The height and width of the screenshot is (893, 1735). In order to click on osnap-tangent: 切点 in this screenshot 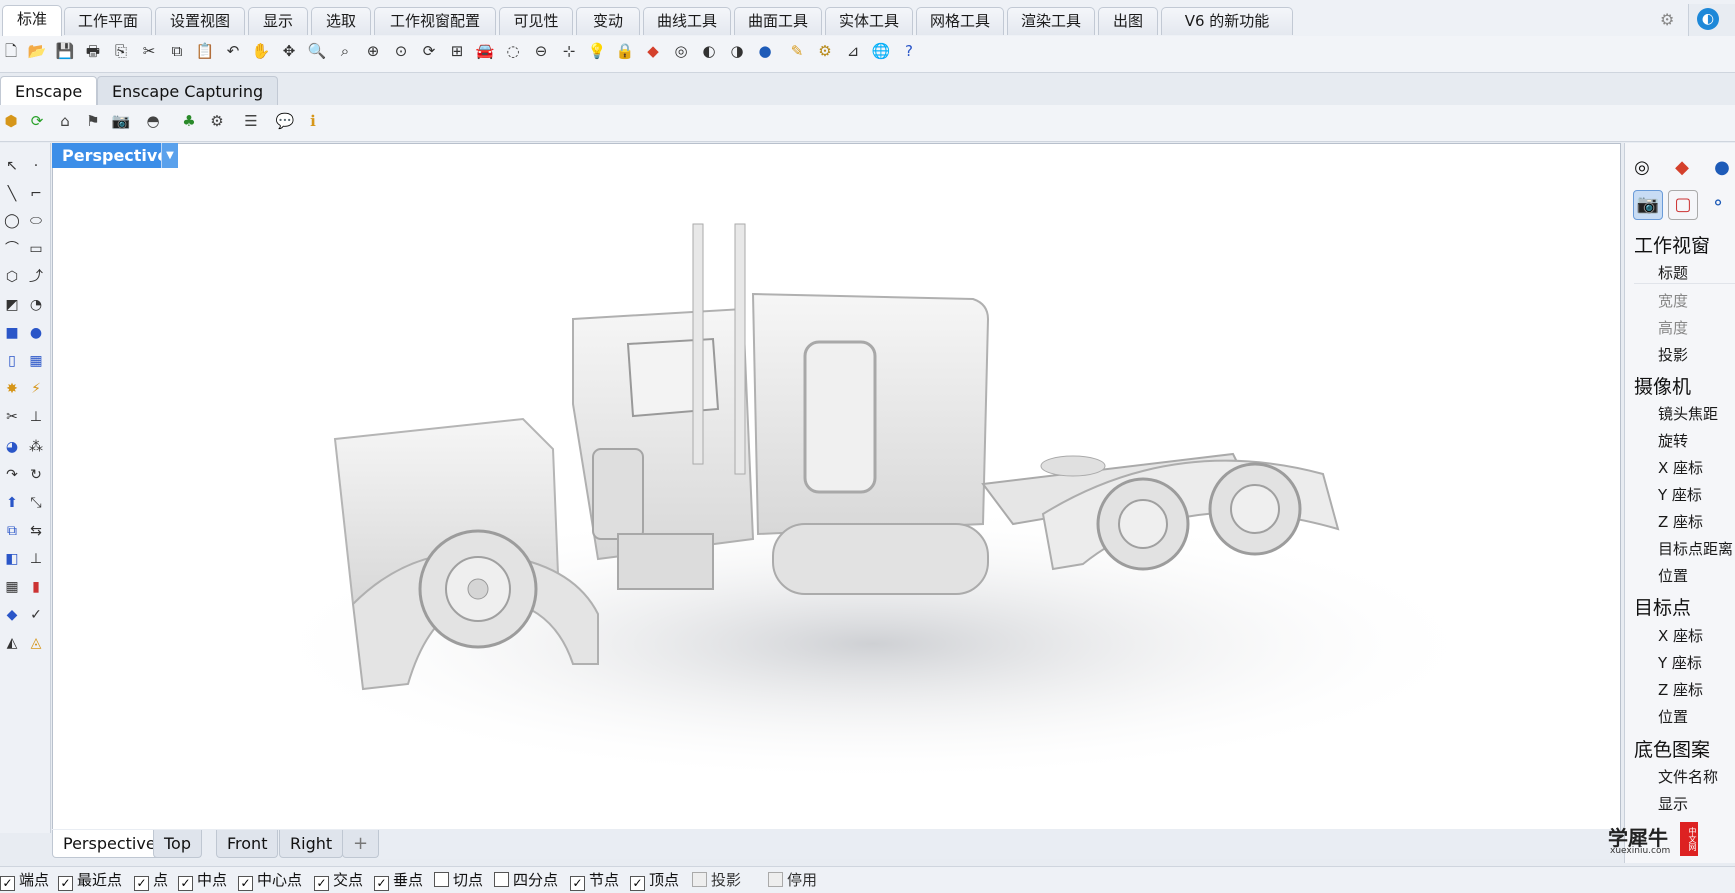, I will do `click(458, 880)`.